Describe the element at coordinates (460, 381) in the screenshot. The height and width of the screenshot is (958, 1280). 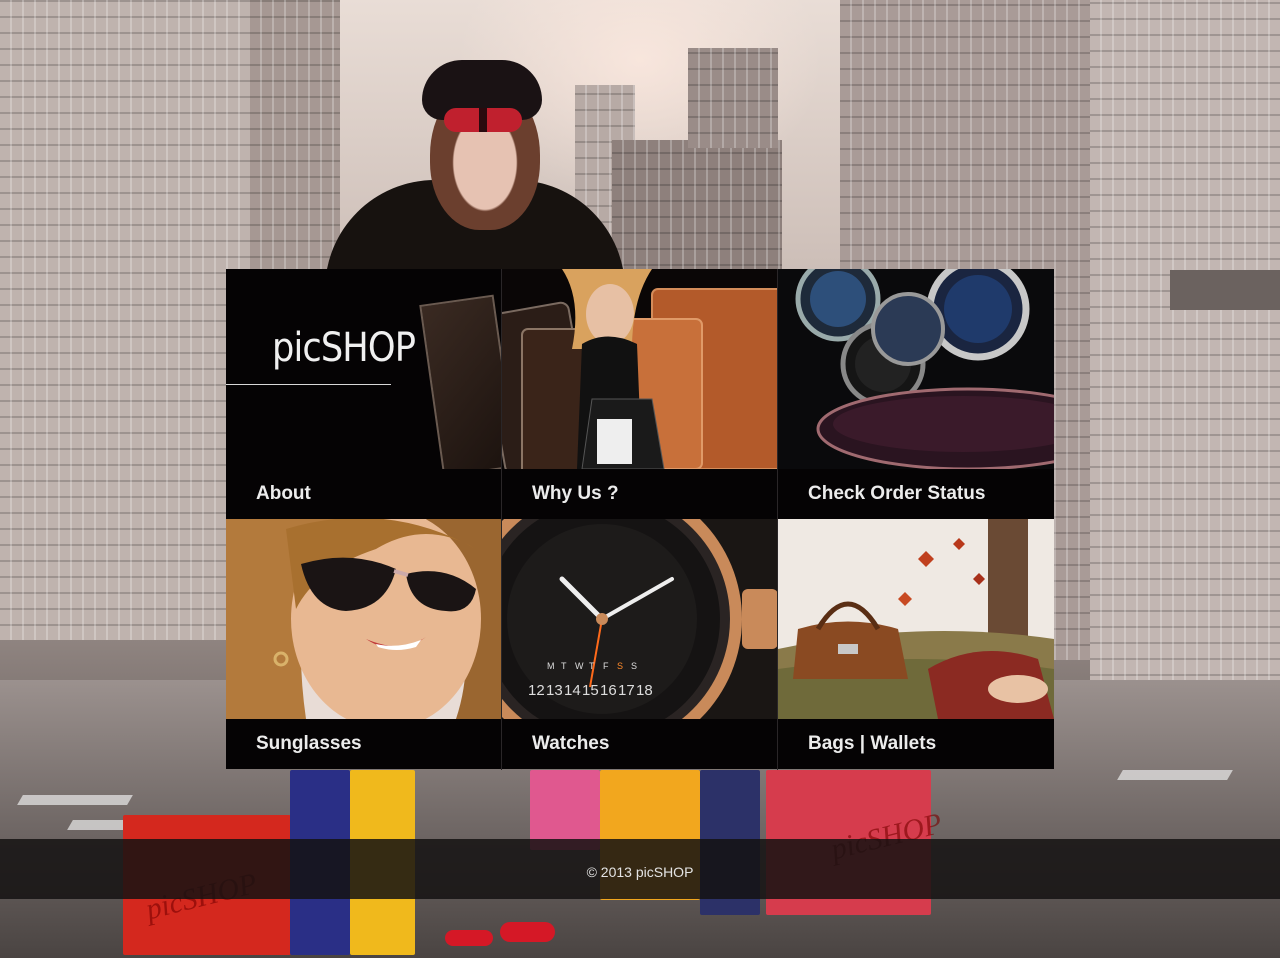
I see `wallet-image-edge` at that location.